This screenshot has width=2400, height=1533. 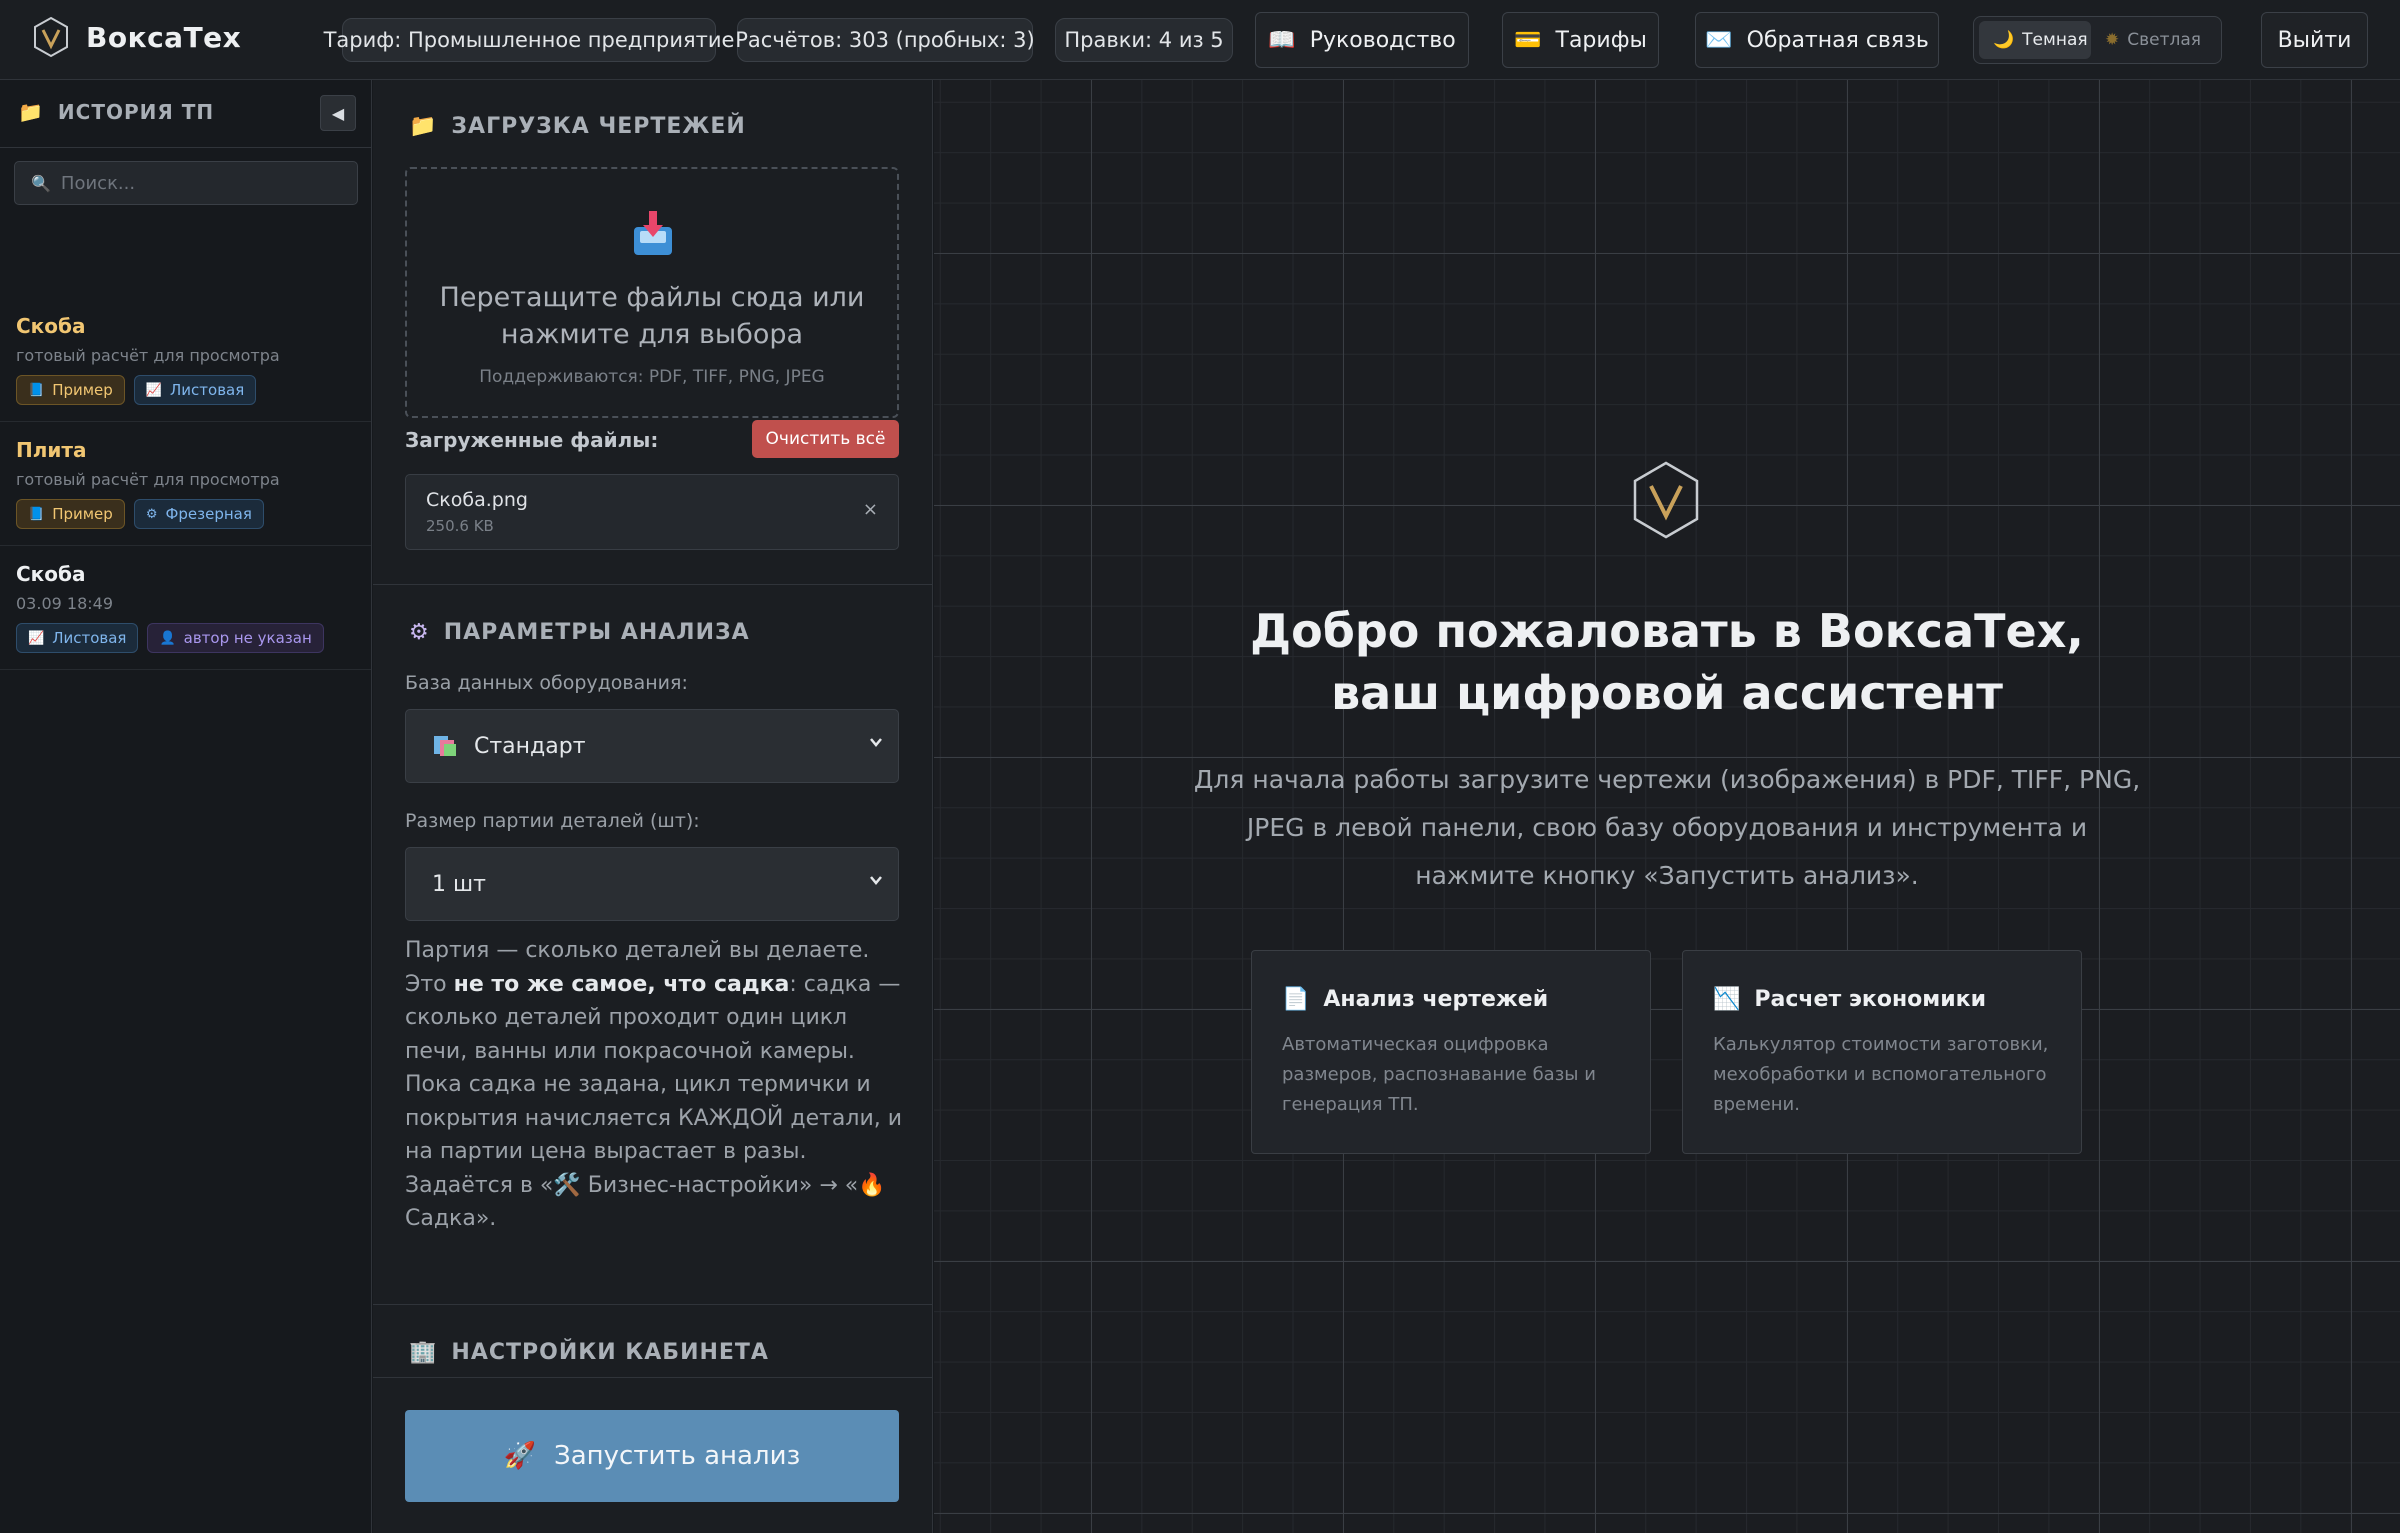 I want to click on tag-badge: 👤 автор не указан, so click(x=235, y=638).